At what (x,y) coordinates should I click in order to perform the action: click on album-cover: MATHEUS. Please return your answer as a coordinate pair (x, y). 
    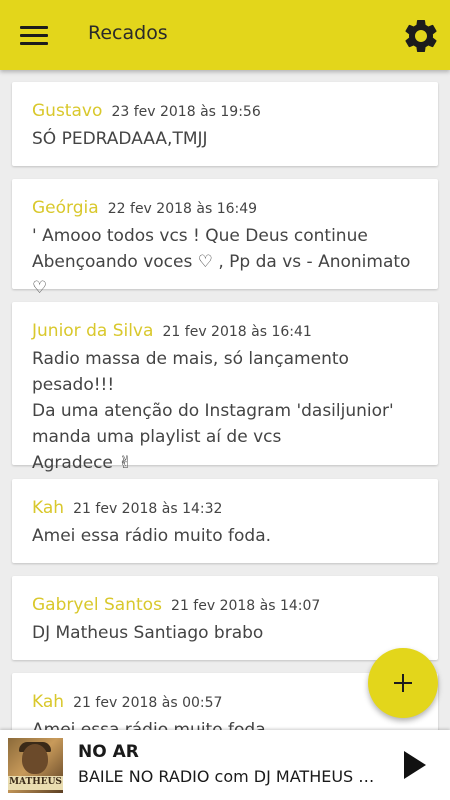
    Looking at the image, I should click on (35, 765).